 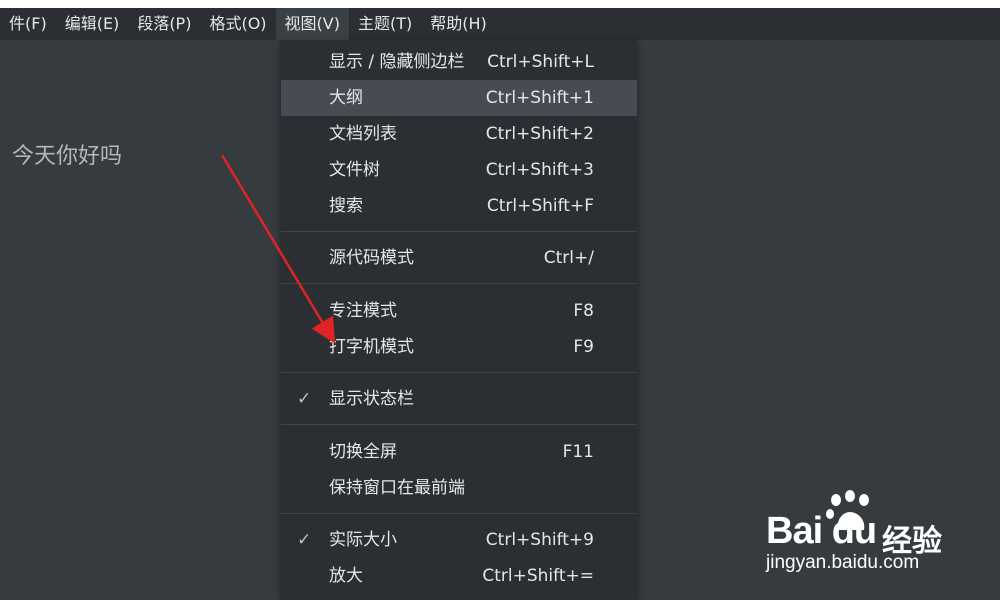 I want to click on menu-item-shortcut: F8, so click(x=583, y=311).